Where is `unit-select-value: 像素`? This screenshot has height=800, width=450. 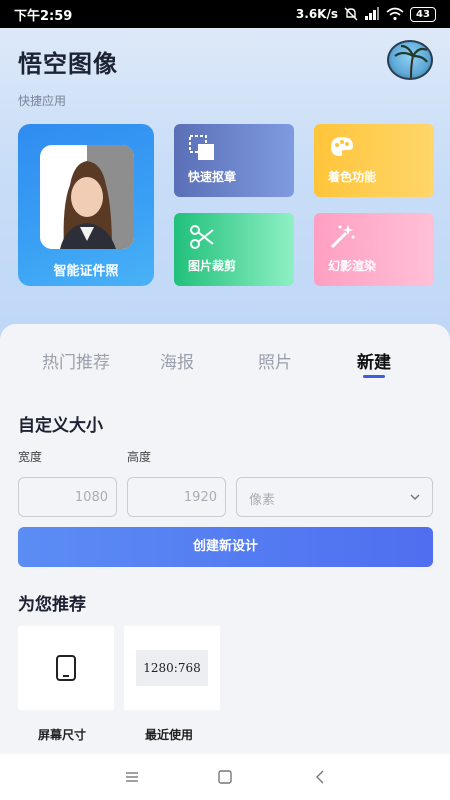 unit-select-value: 像素 is located at coordinates (262, 500).